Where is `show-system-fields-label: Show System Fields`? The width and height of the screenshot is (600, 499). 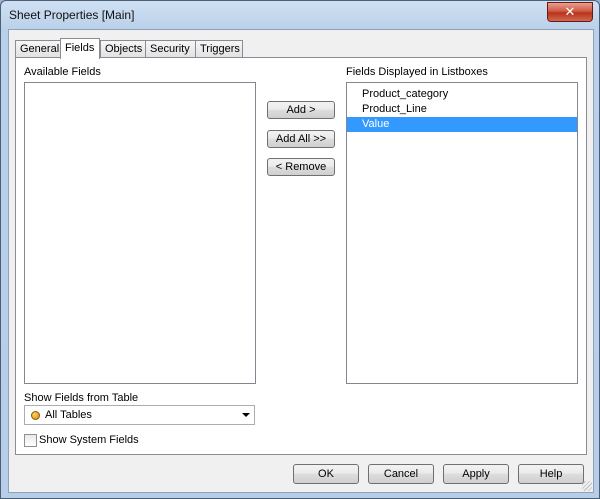
show-system-fields-label: Show System Fields is located at coordinates (89, 440).